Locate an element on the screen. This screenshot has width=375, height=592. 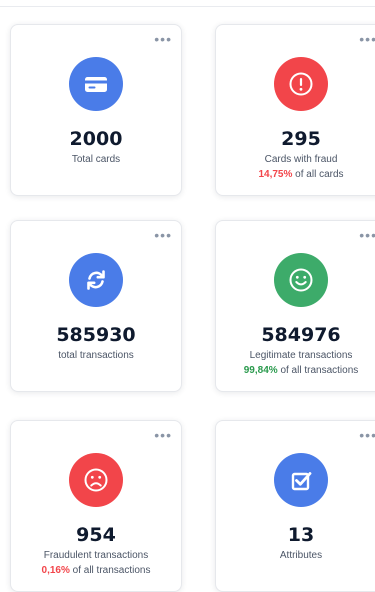
stat-percentage-line: 14,75% of all cards is located at coordinates (295, 174).